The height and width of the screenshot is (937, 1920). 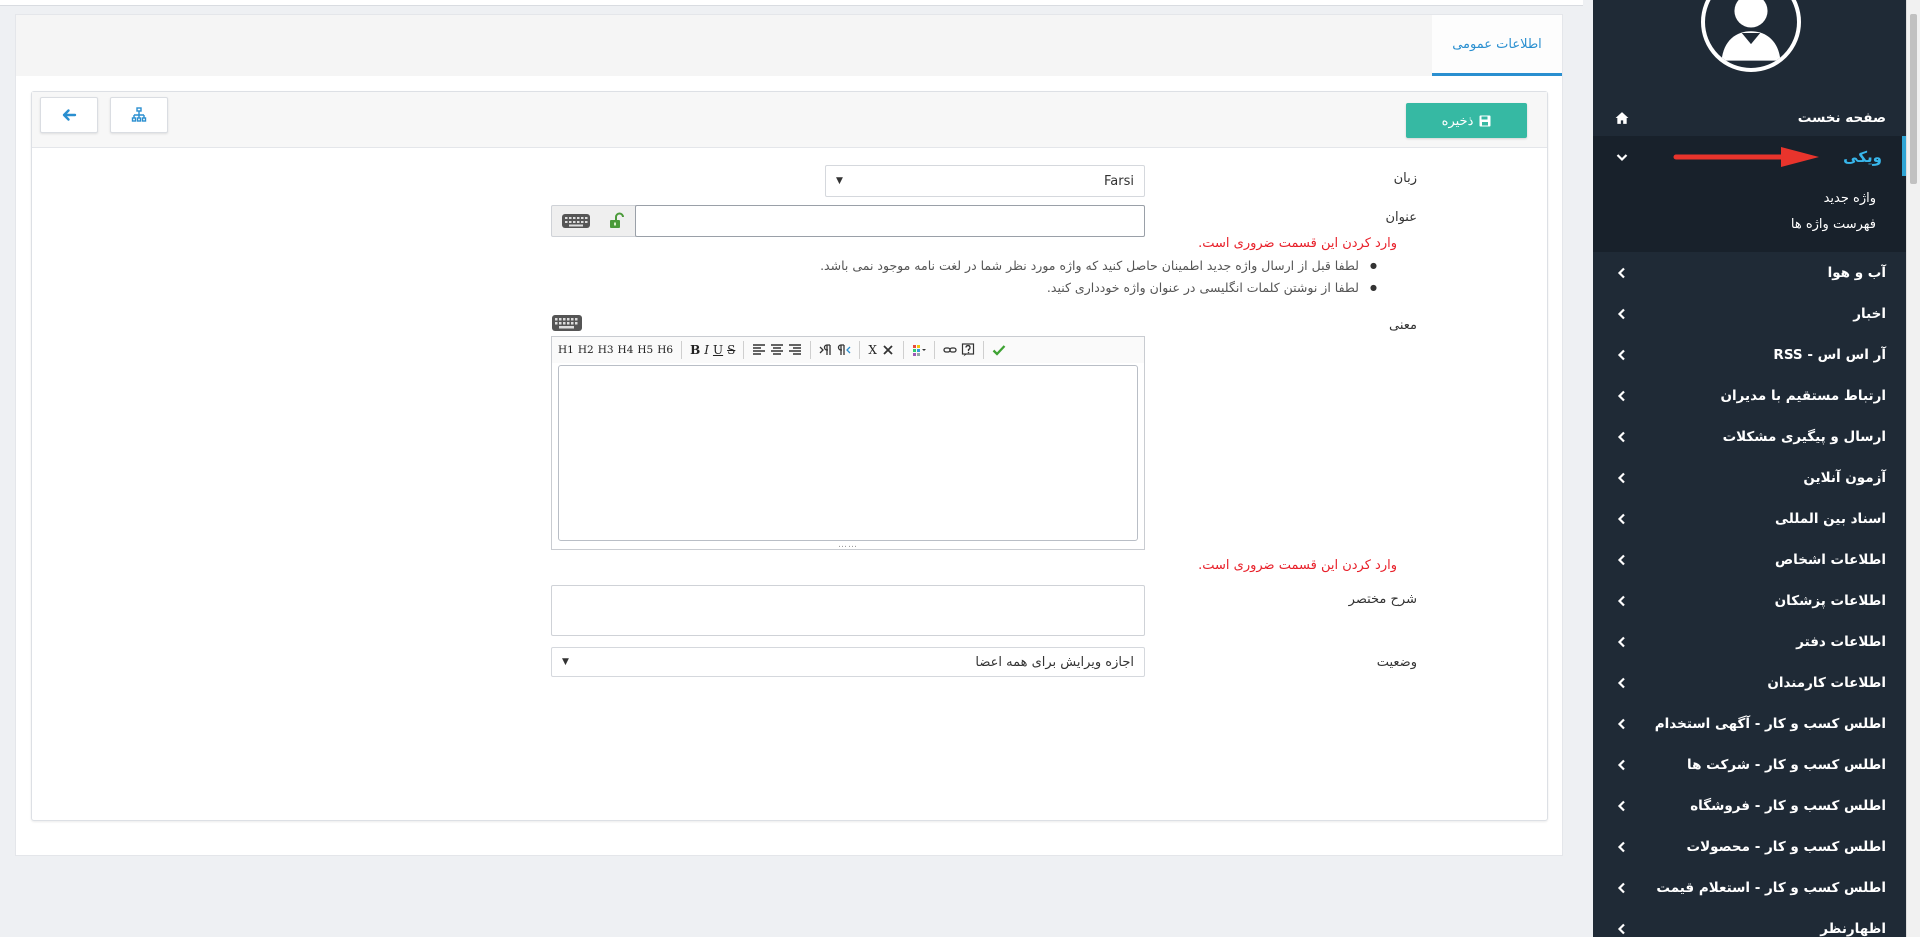 I want to click on sidebar-item-label: آب و هوا, so click(x=1856, y=272).